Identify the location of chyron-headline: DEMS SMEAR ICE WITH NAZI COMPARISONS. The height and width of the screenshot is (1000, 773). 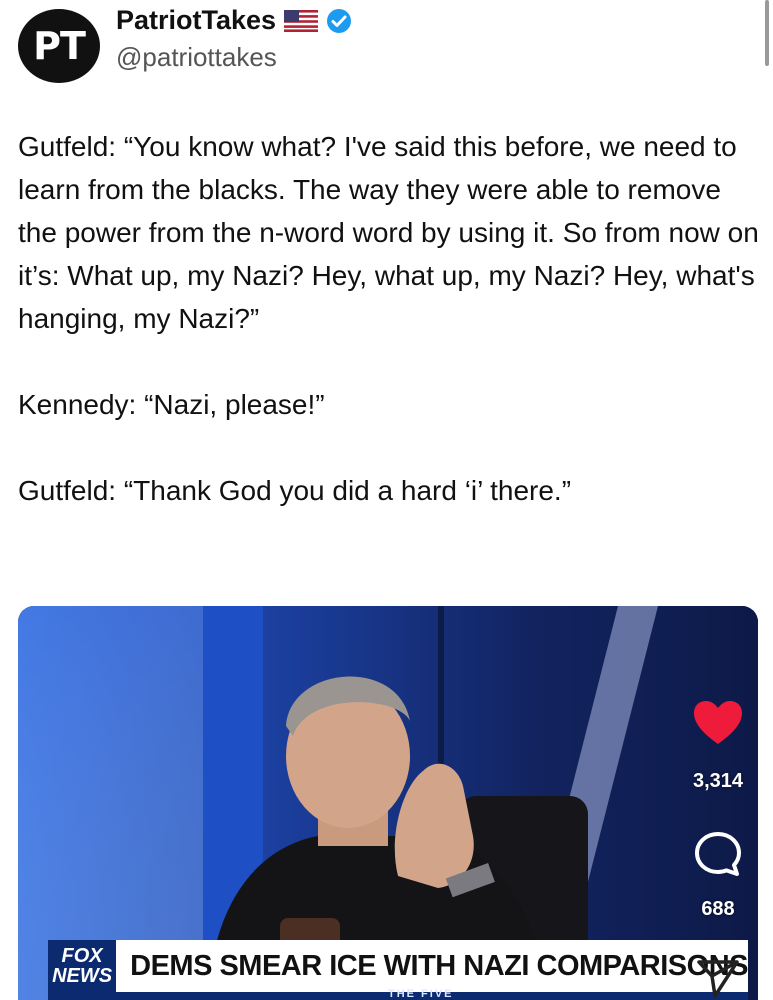
(439, 965).